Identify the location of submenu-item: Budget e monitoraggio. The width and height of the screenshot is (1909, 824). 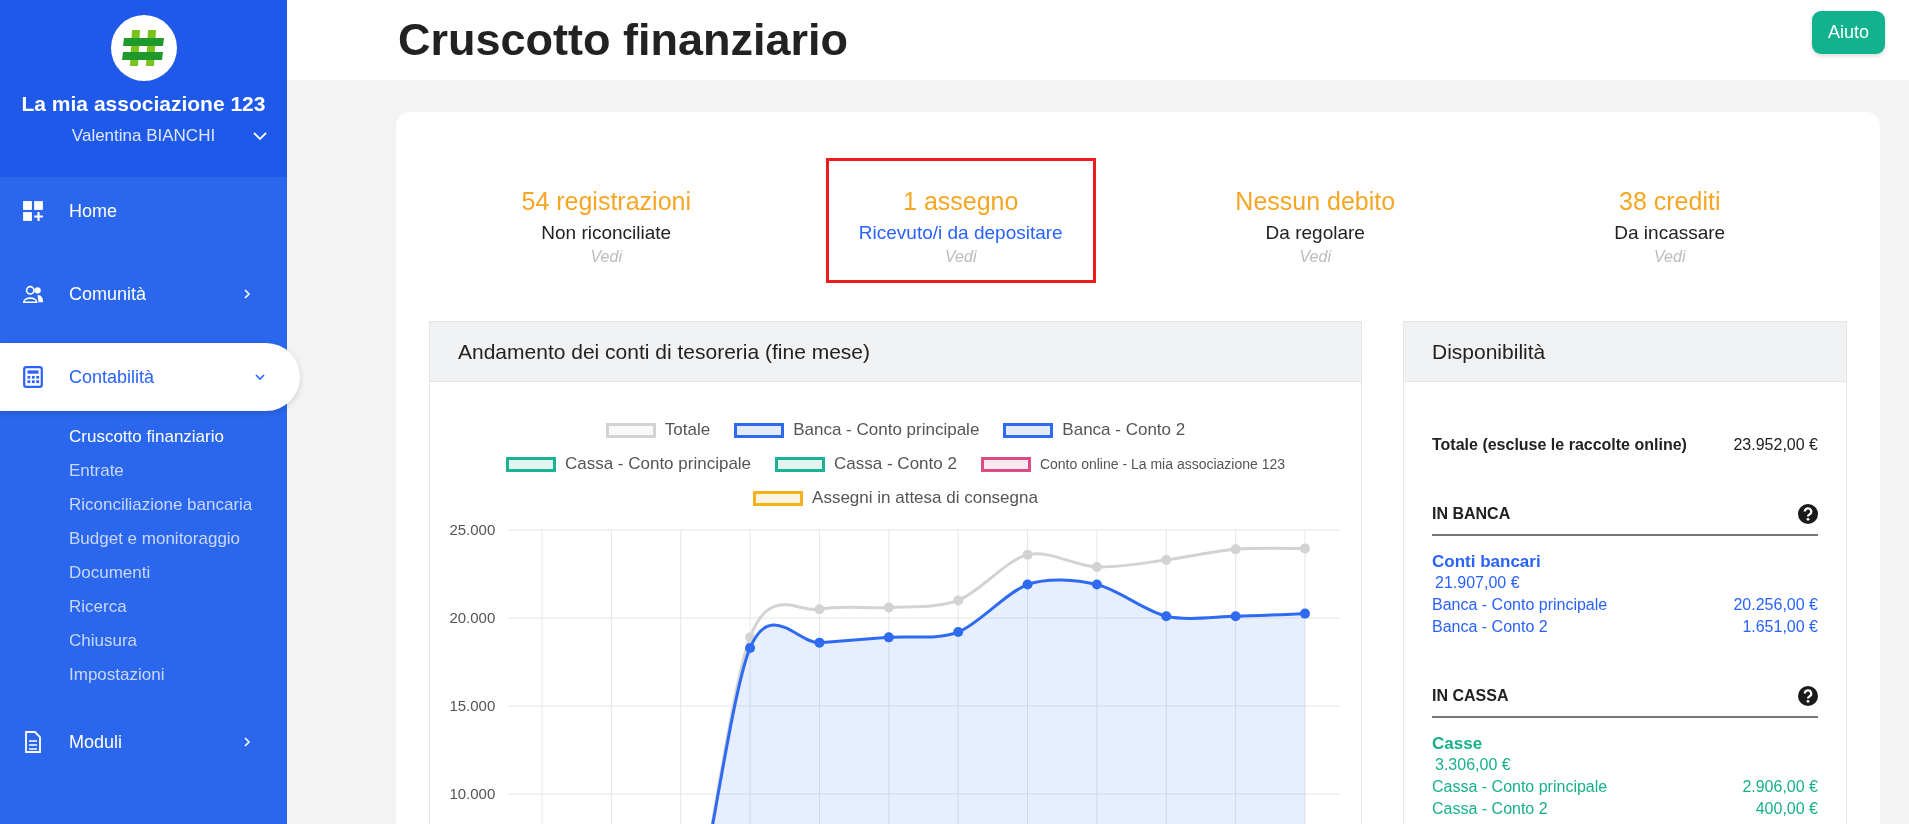
(161, 539).